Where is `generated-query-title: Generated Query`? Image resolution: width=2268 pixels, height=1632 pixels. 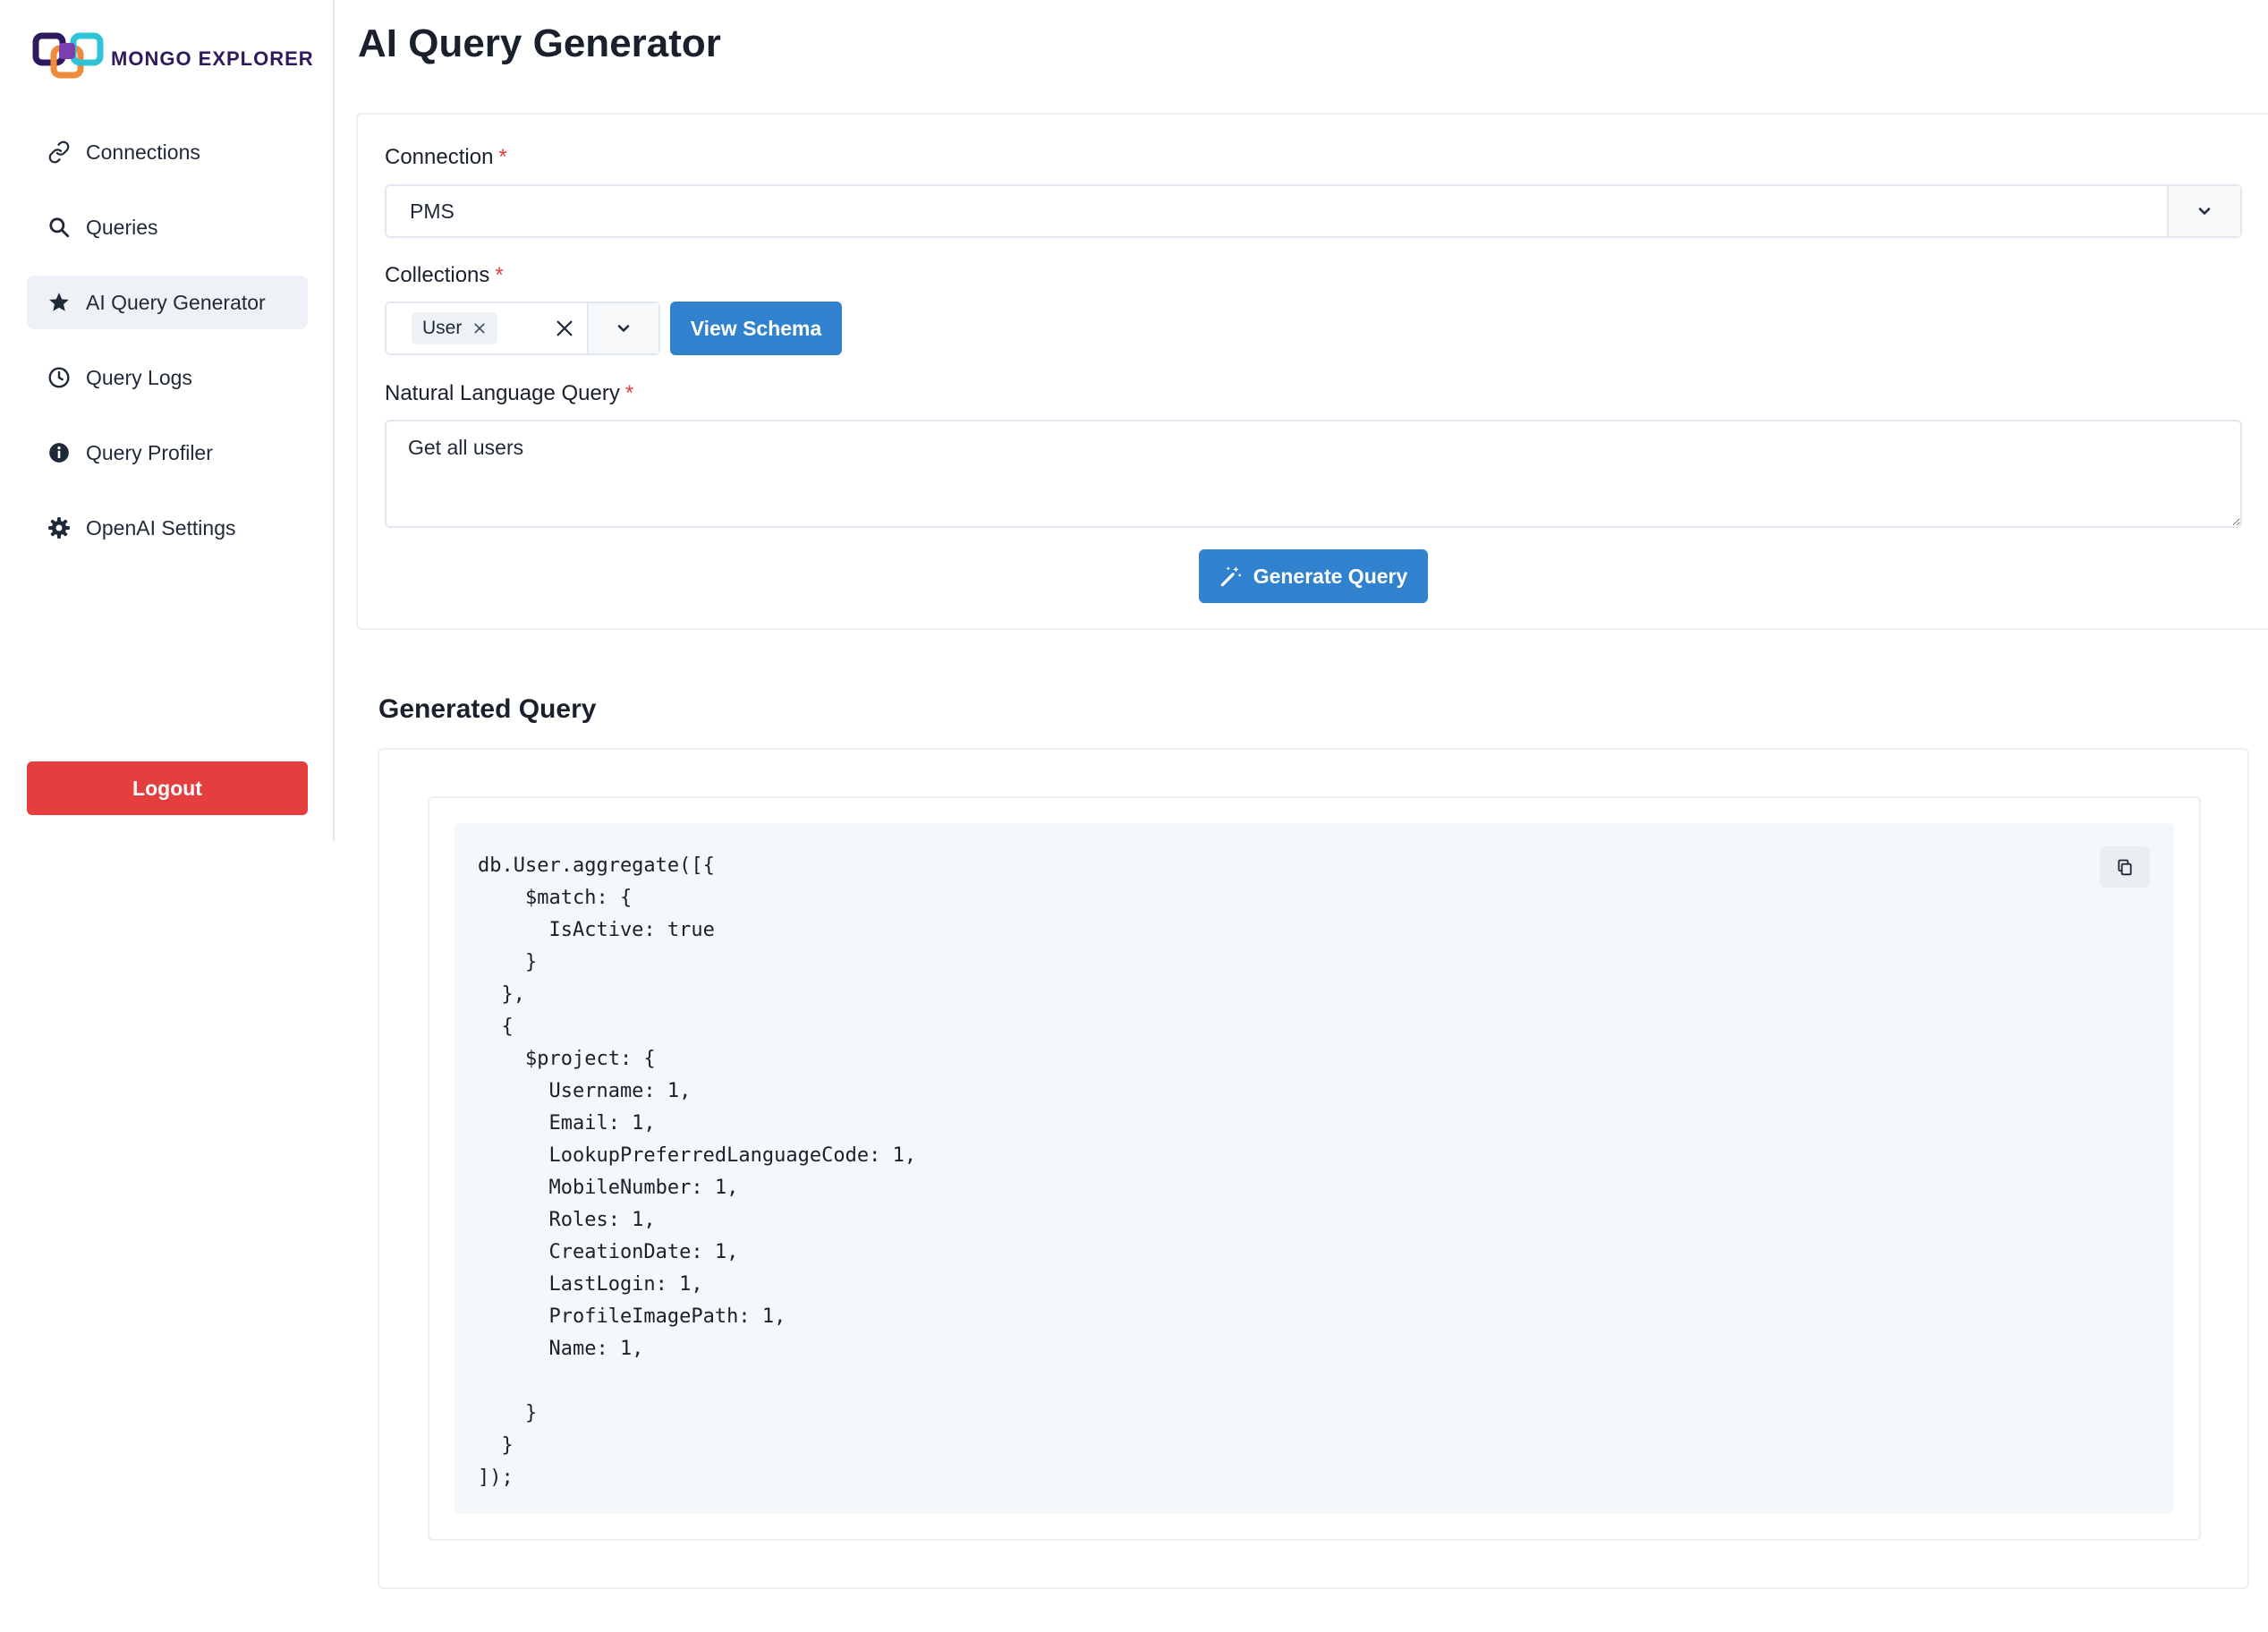 generated-query-title: Generated Query is located at coordinates (487, 709).